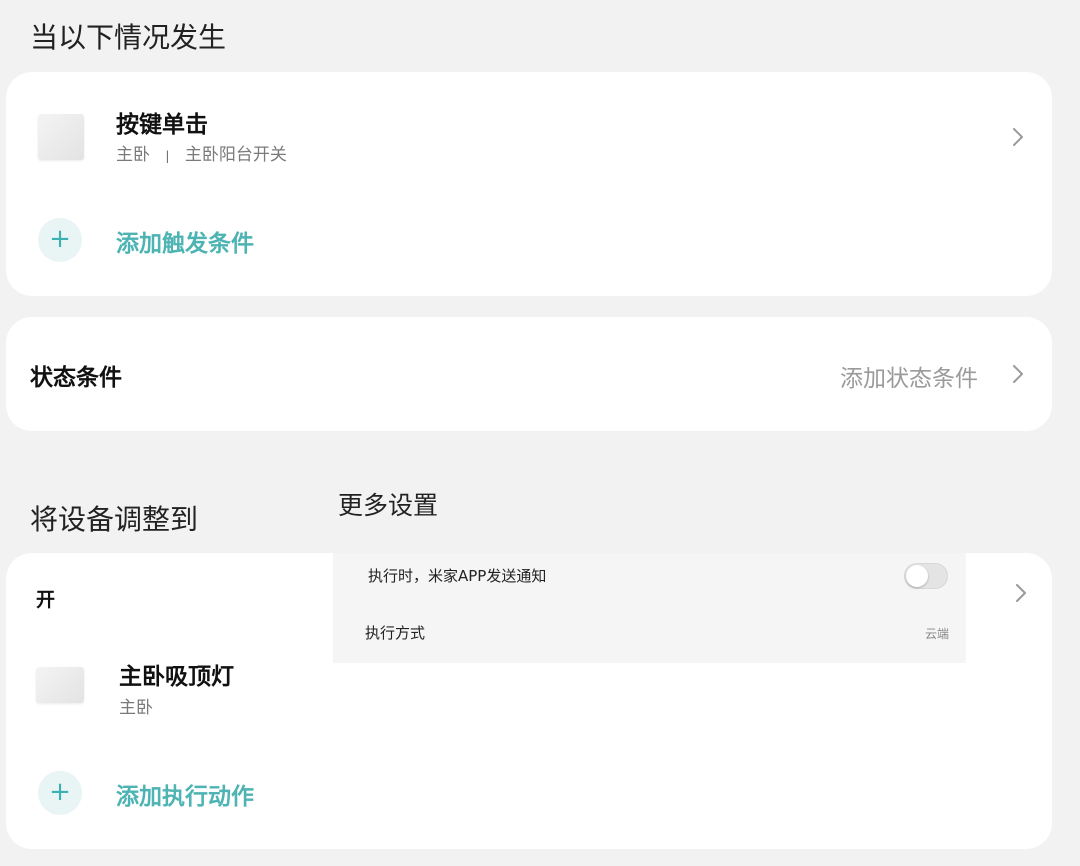 The image size is (1080, 866). Describe the element at coordinates (529, 142) in the screenshot. I see `trigger-item: 按键单击 主卧 | 主卧阳台开关` at that location.